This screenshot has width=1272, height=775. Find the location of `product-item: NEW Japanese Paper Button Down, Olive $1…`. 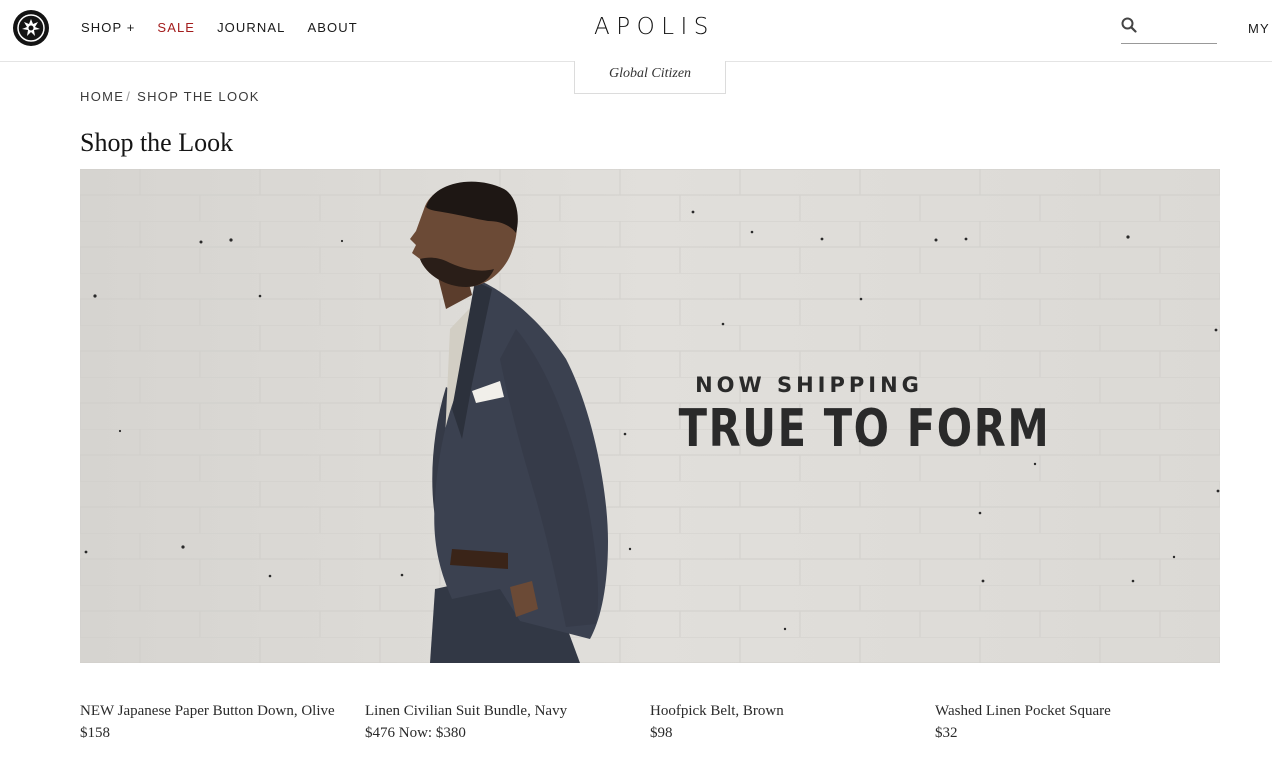

product-item: NEW Japanese Paper Button Down, Olive $1… is located at coordinates (222, 722).